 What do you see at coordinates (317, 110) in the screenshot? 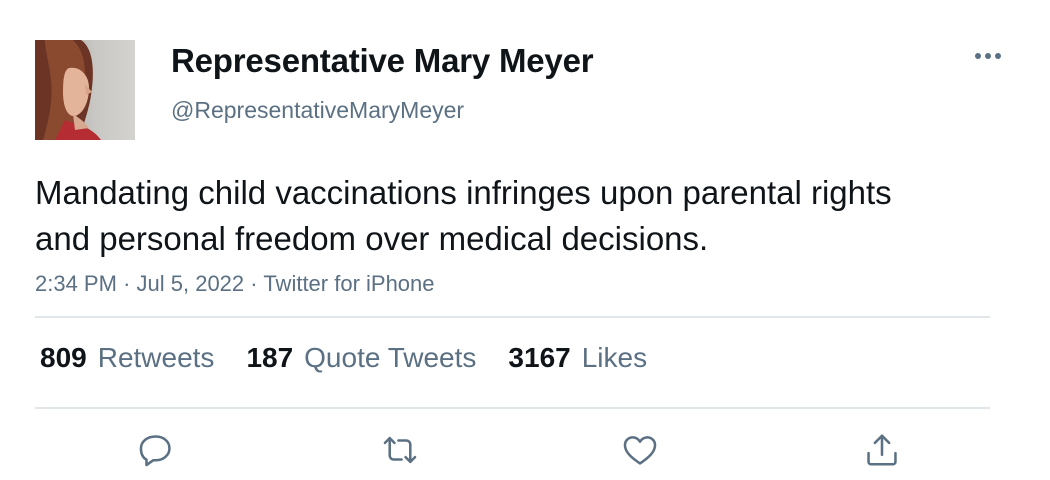
I see `user-handle: @RepresentativeMaryMeyer` at bounding box center [317, 110].